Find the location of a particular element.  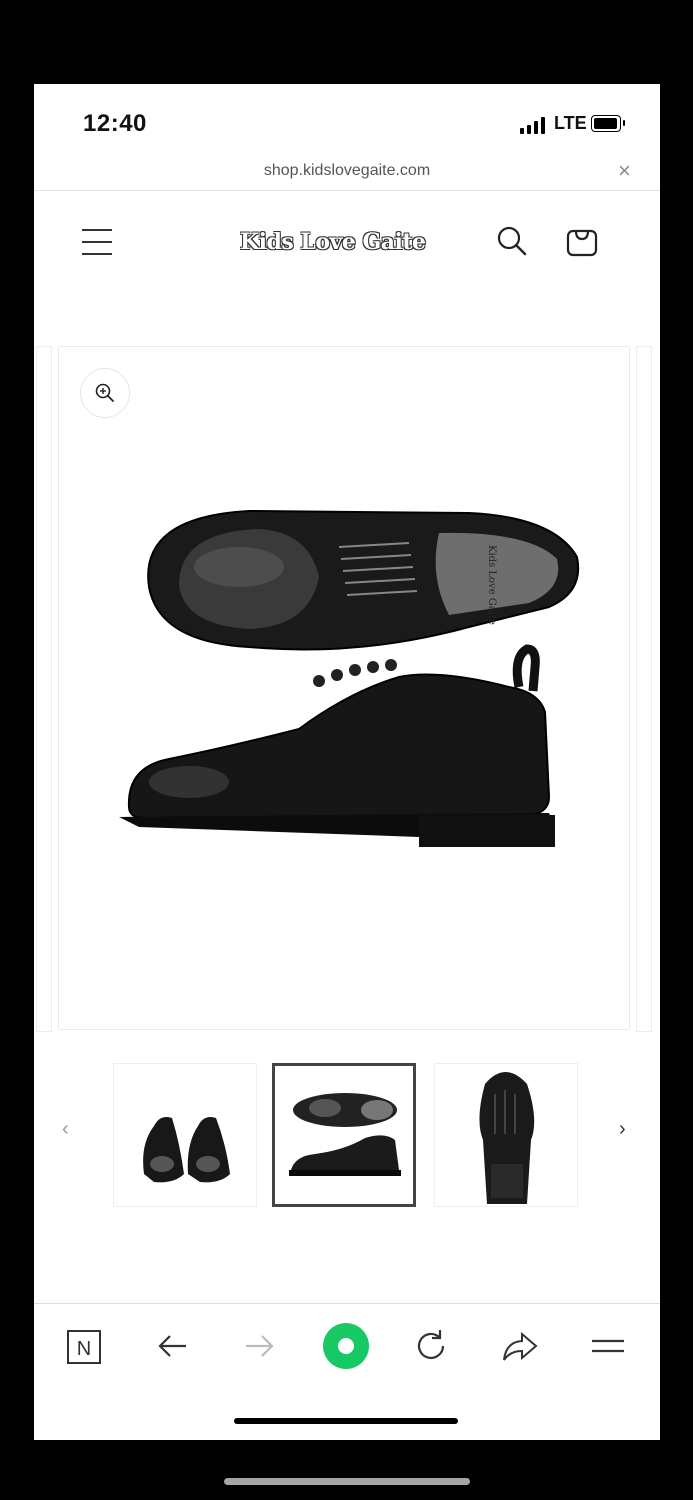

thumb-front-pair is located at coordinates (185, 1135).